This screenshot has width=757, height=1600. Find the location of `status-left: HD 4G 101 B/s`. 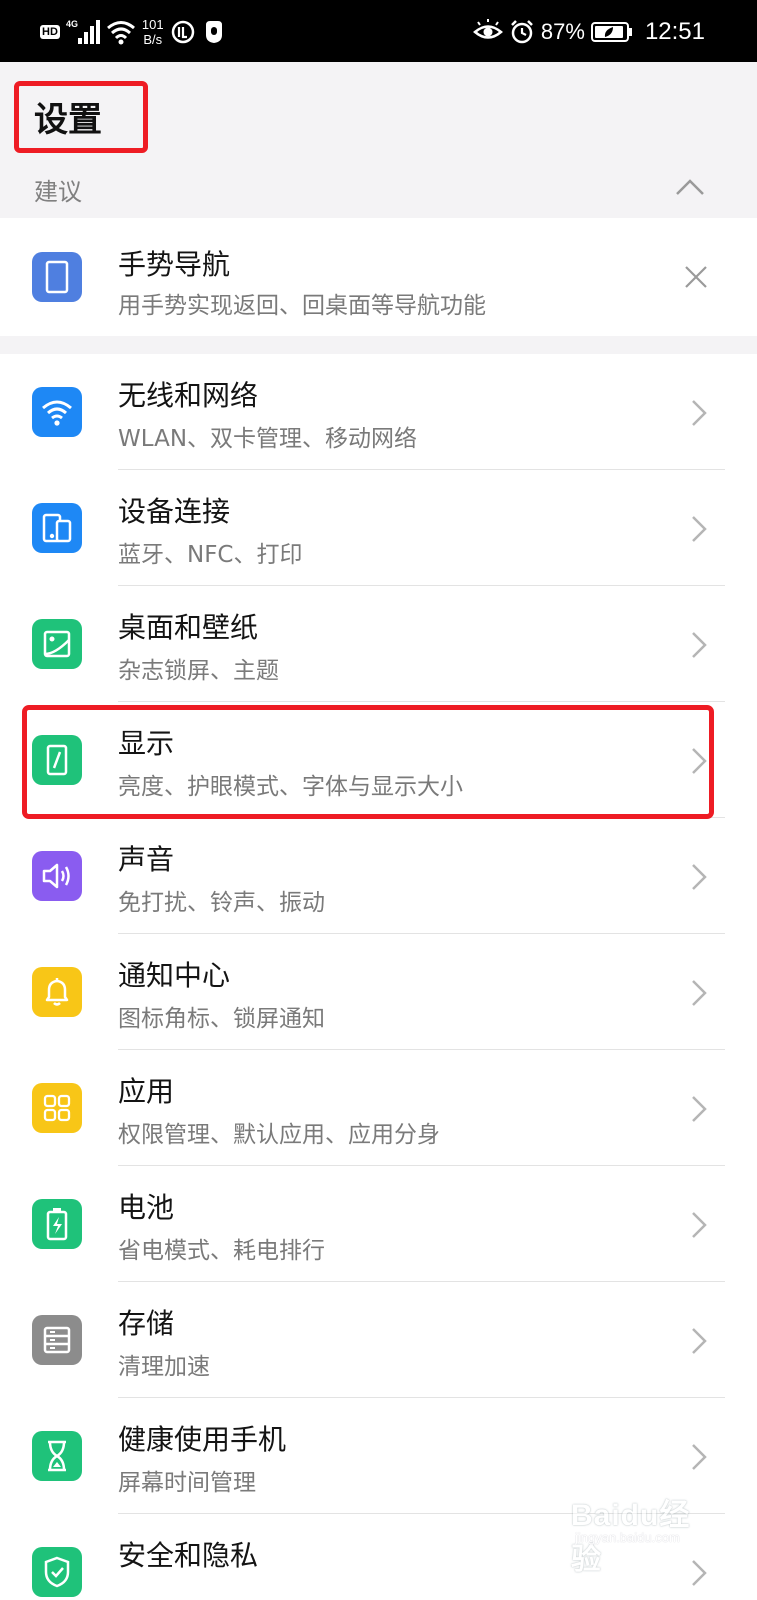

status-left: HD 4G 101 B/s is located at coordinates (133, 32).